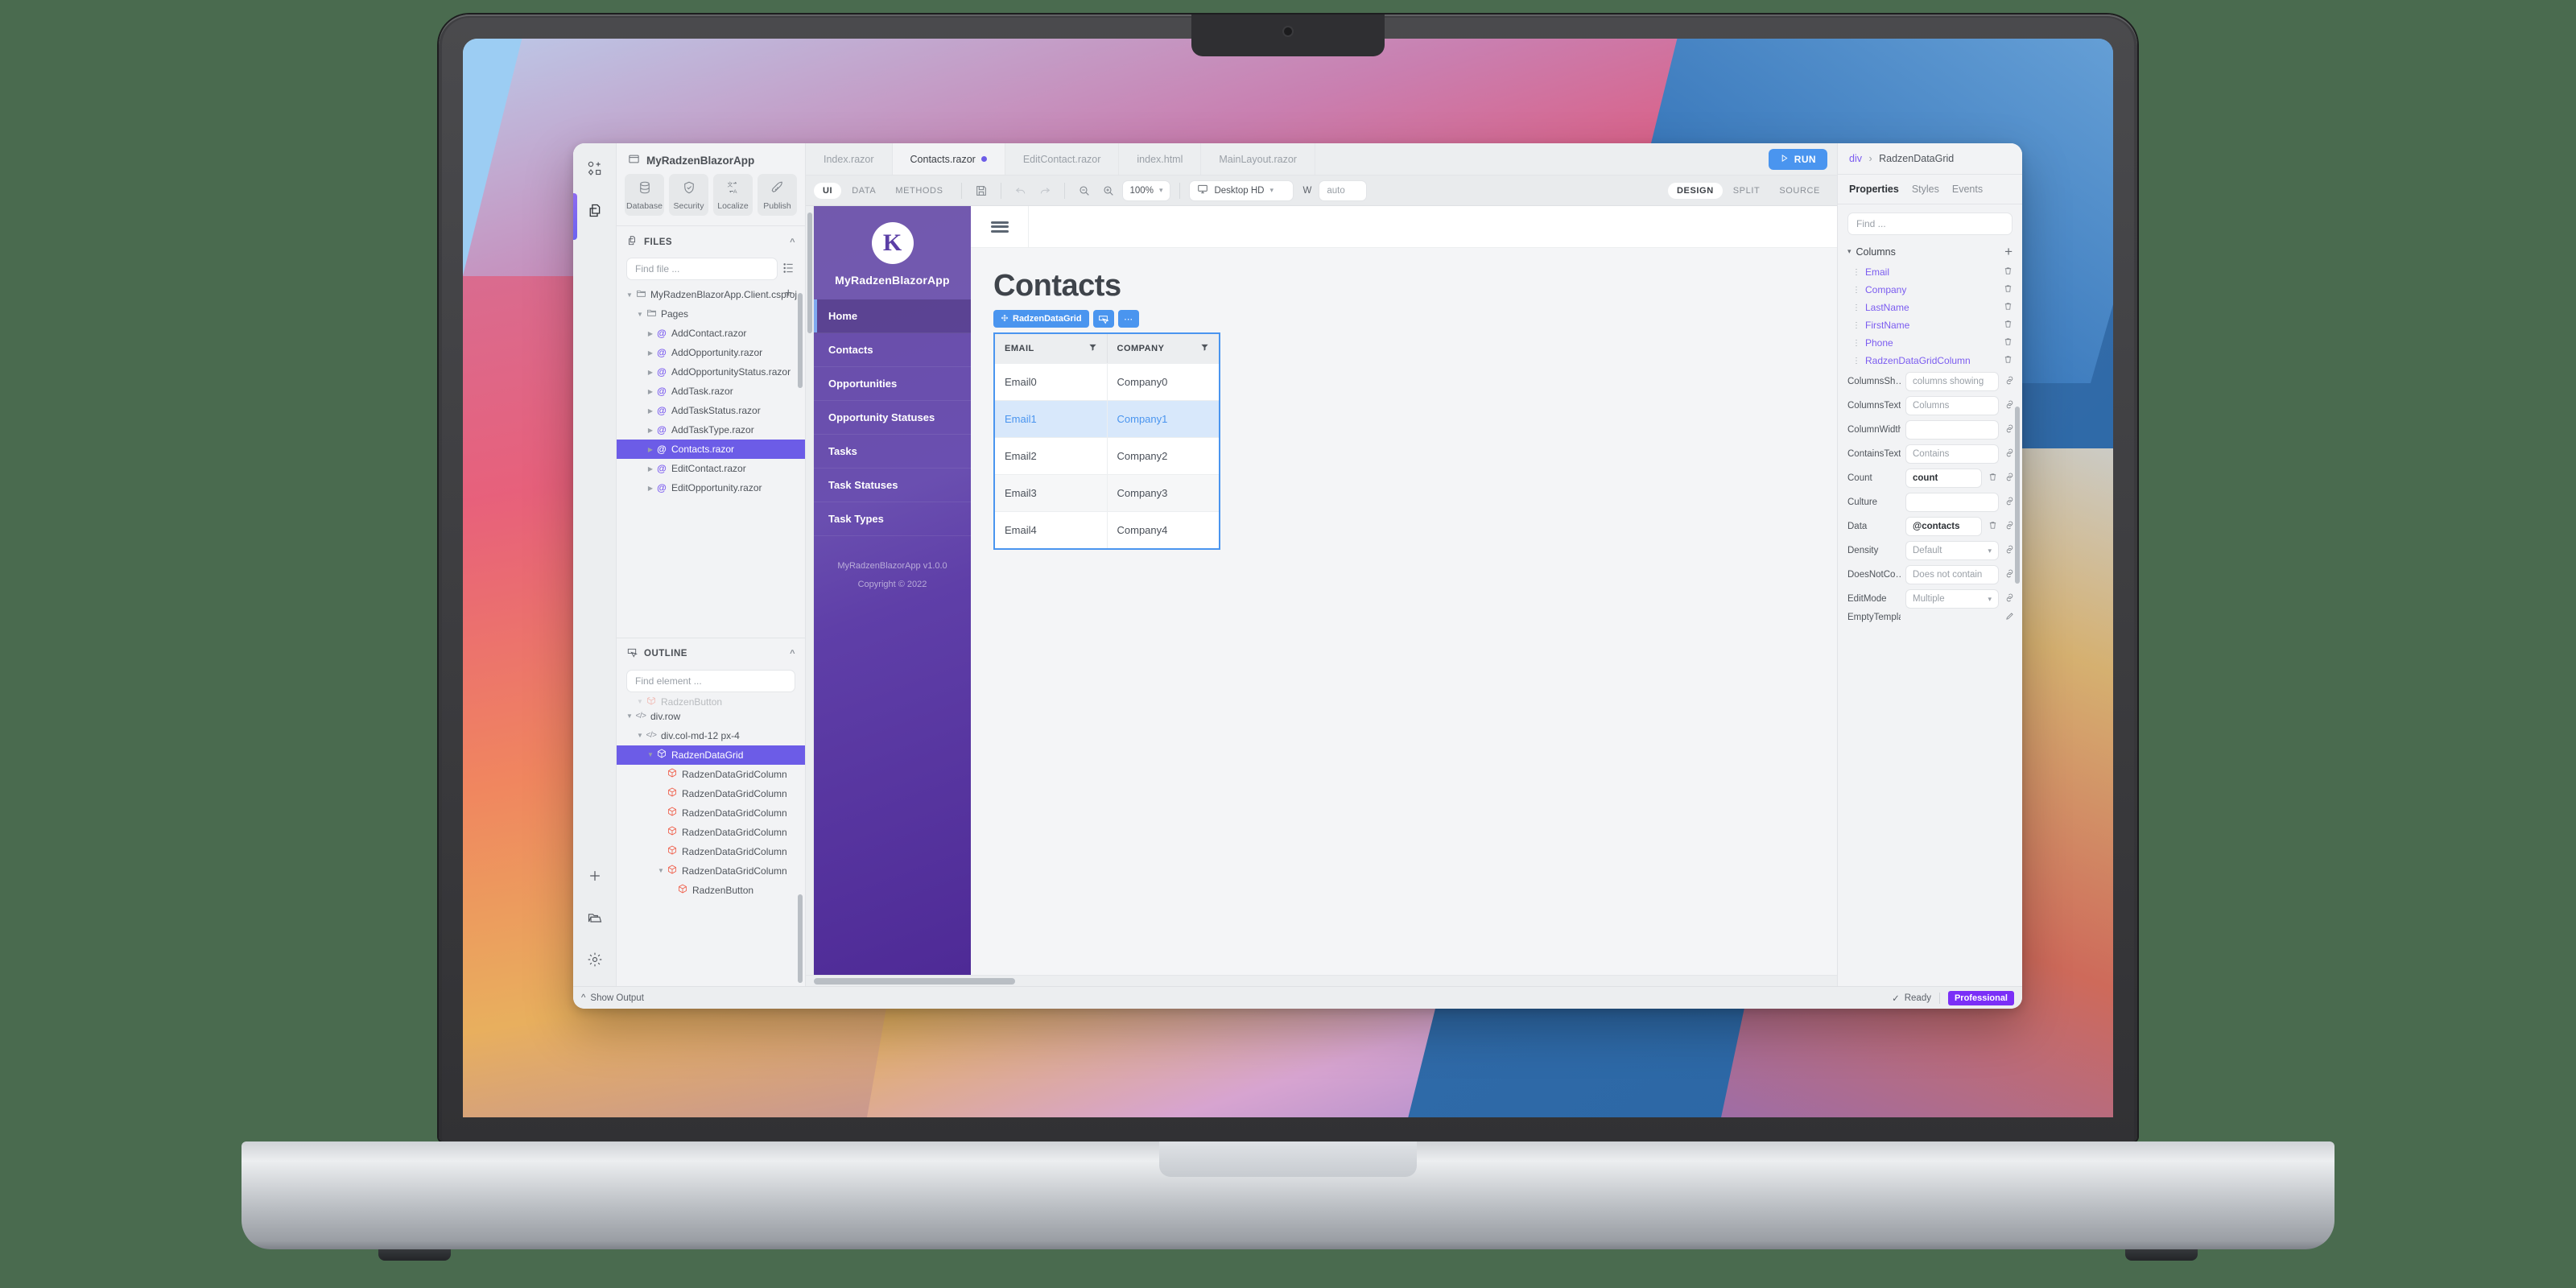 This screenshot has height=1288, width=2576. What do you see at coordinates (711, 653) in the screenshot?
I see `outline-panel-header: OUTLINE ^` at bounding box center [711, 653].